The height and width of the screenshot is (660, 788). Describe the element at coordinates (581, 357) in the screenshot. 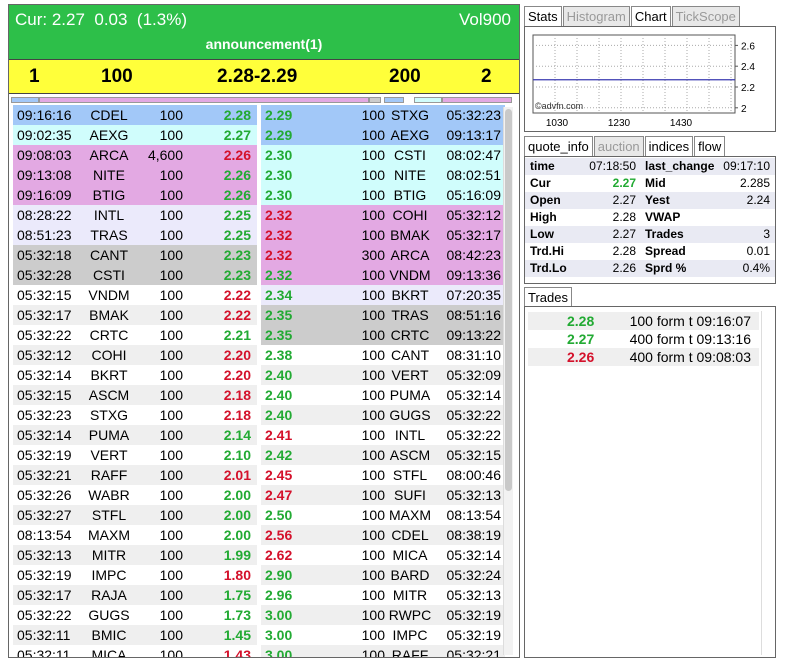

I see `trade-price: 2.26` at that location.